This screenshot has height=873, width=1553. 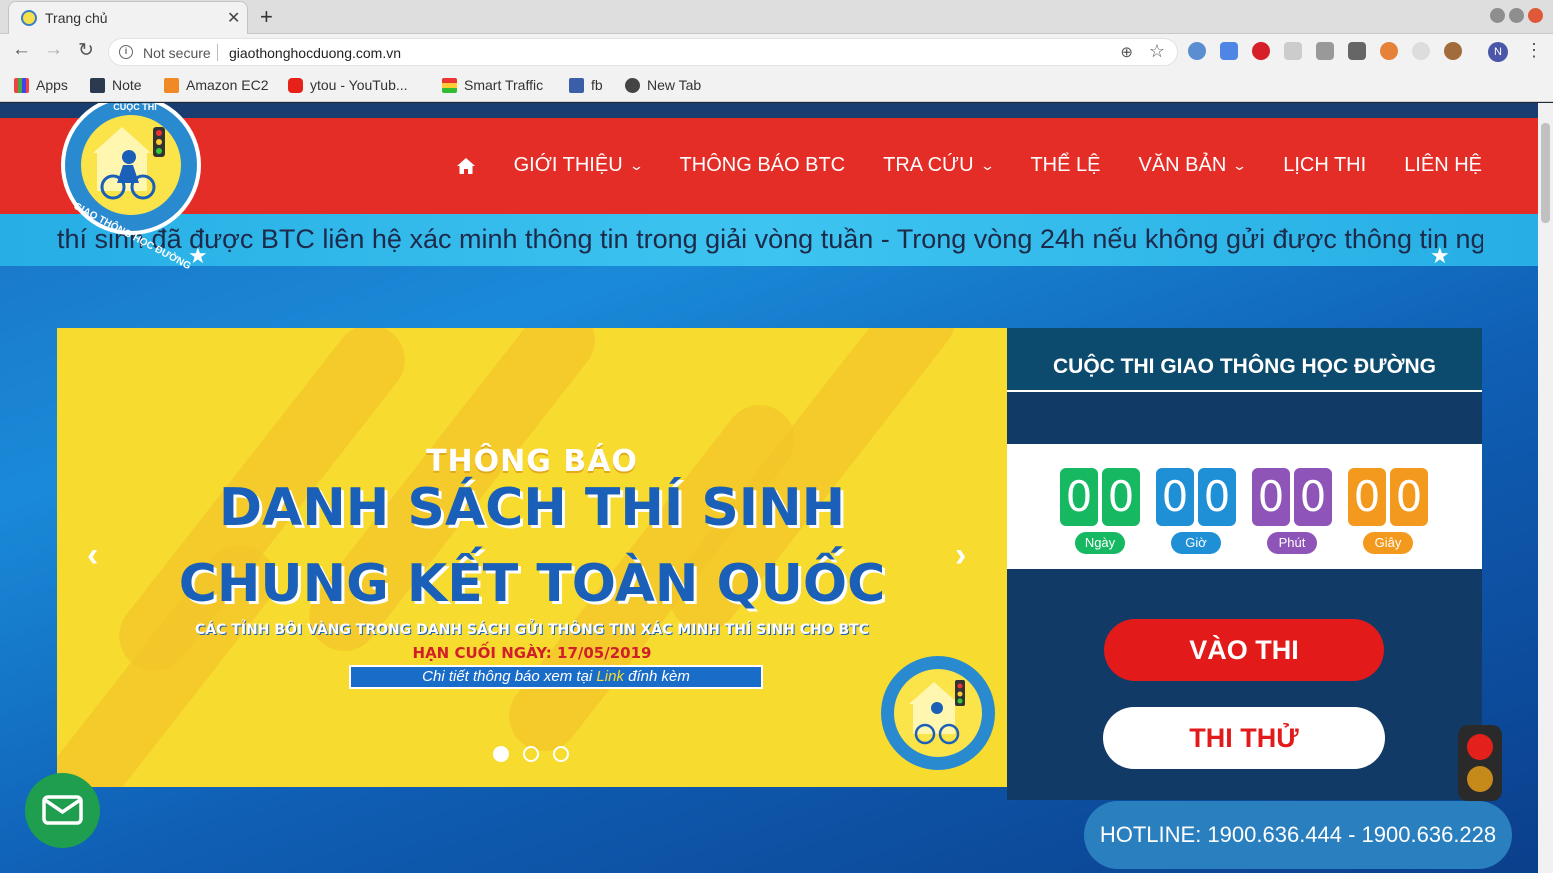 I want to click on traffic-light-decoration, so click(x=1480, y=763).